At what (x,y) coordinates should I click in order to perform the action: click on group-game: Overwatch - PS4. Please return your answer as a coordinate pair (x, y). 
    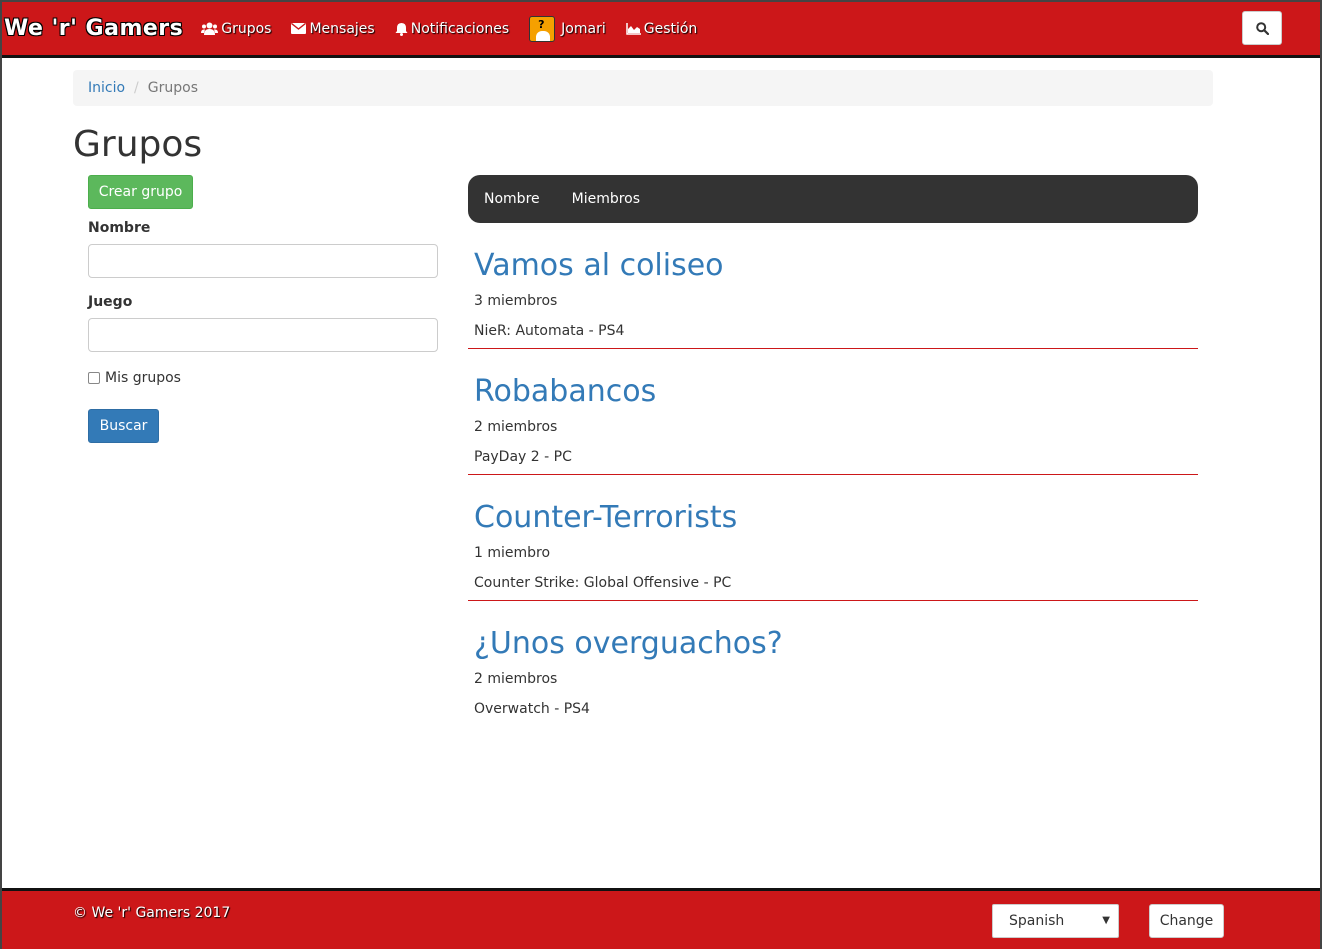
    Looking at the image, I should click on (532, 709).